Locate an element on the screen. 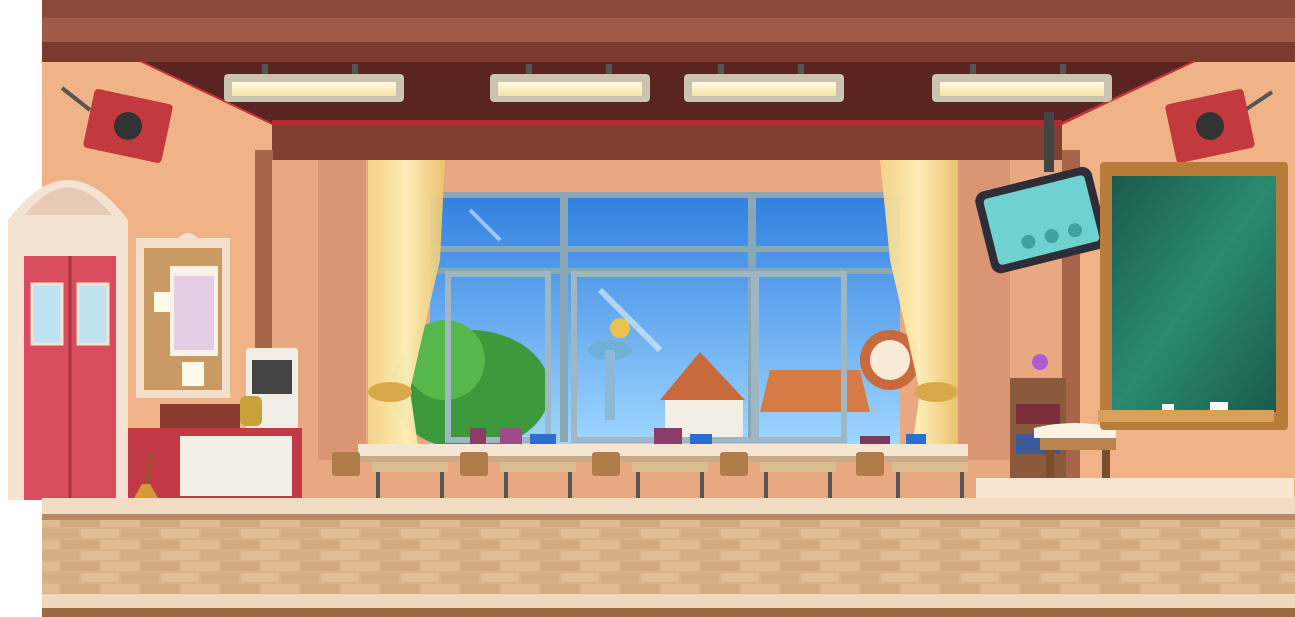 The height and width of the screenshot is (617, 1295). classroom-door is located at coordinates (68, 340).